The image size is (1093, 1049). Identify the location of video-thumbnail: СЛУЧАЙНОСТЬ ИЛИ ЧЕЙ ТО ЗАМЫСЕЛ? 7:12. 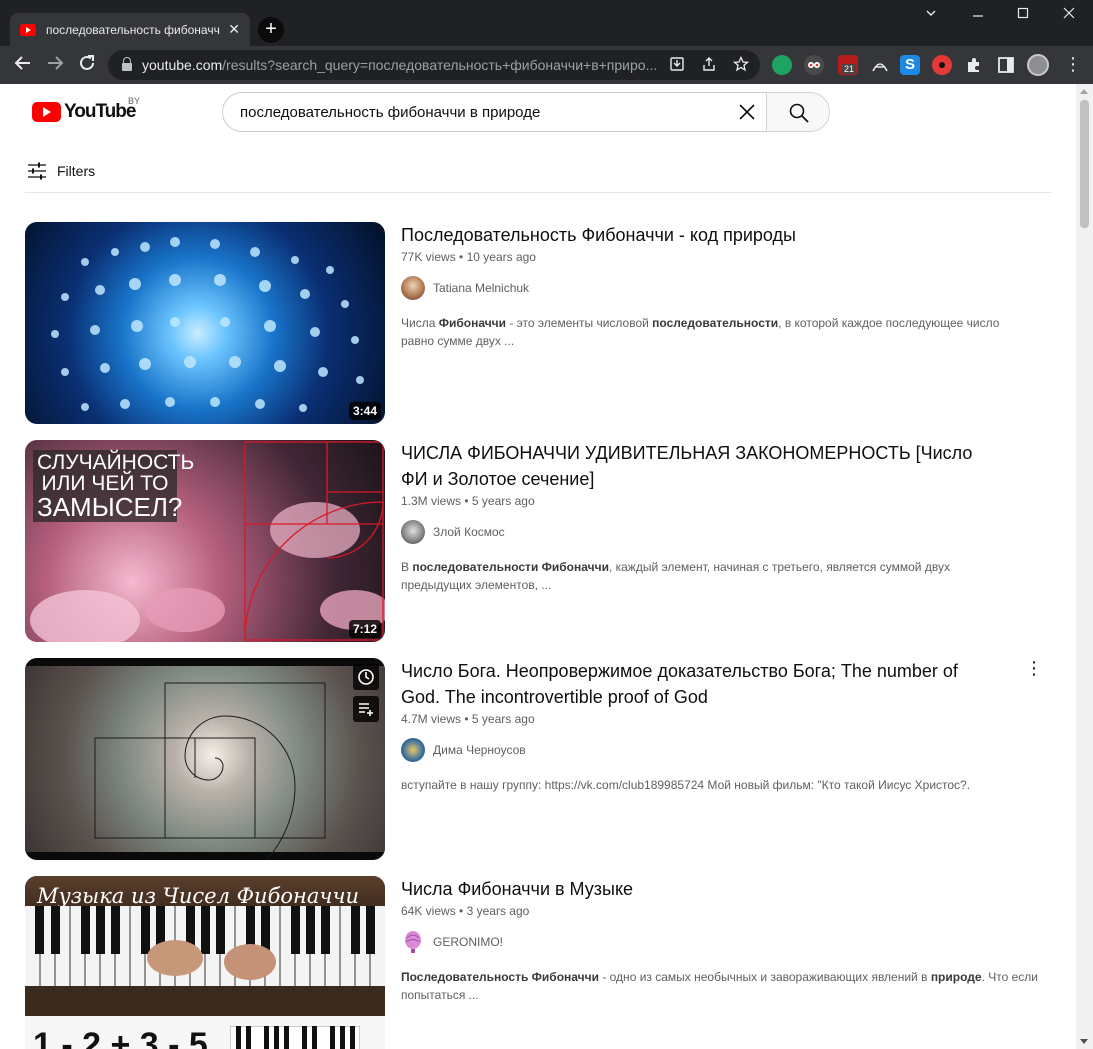
(205, 541).